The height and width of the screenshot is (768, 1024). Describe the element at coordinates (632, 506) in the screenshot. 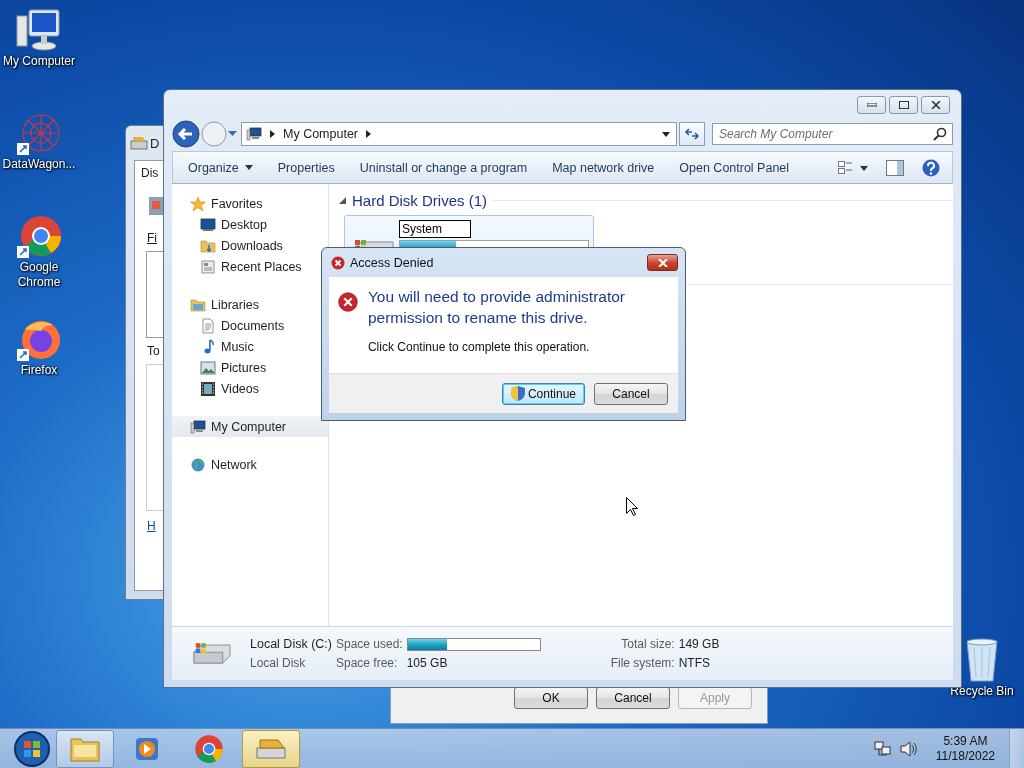

I see `cursor-icon` at that location.